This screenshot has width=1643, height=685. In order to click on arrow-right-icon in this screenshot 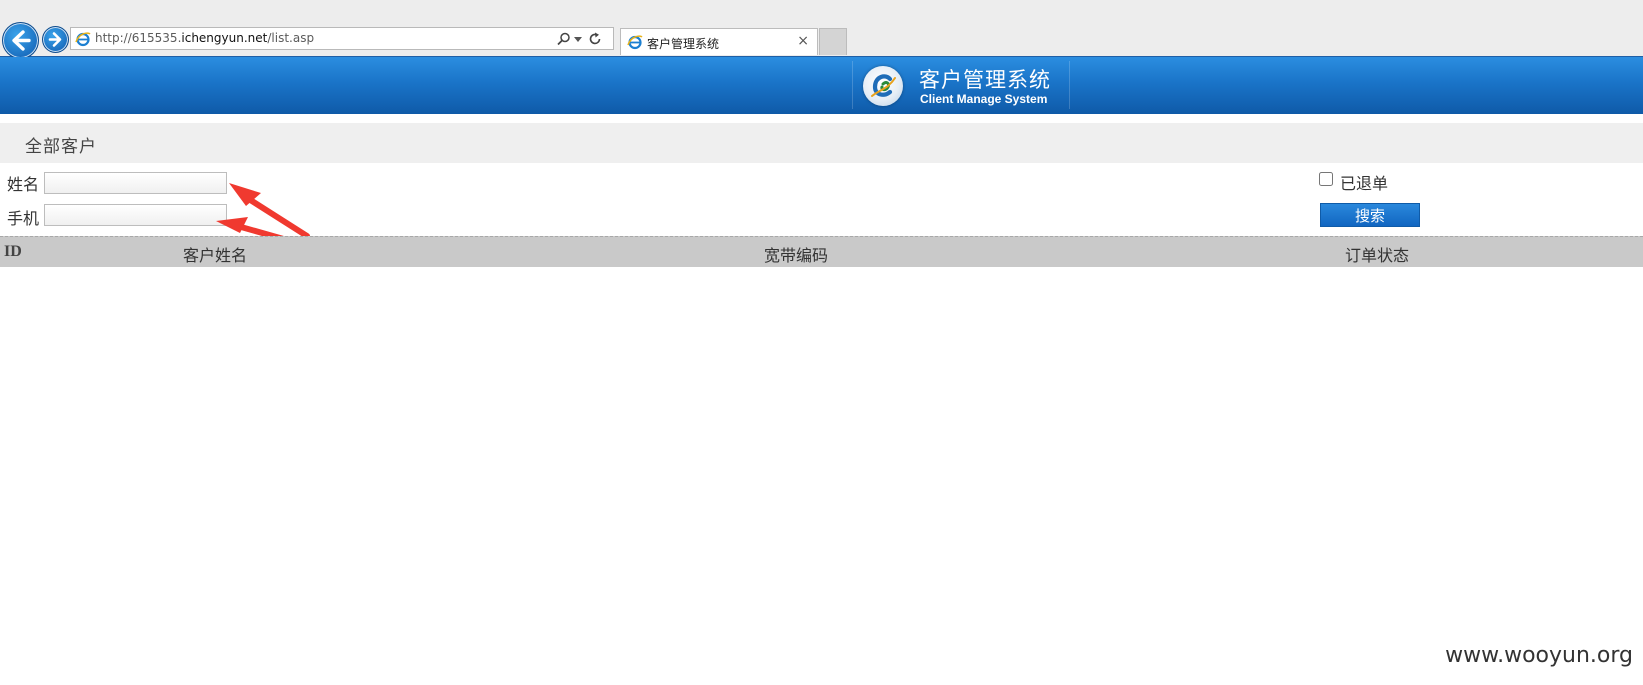, I will do `click(55, 39)`.